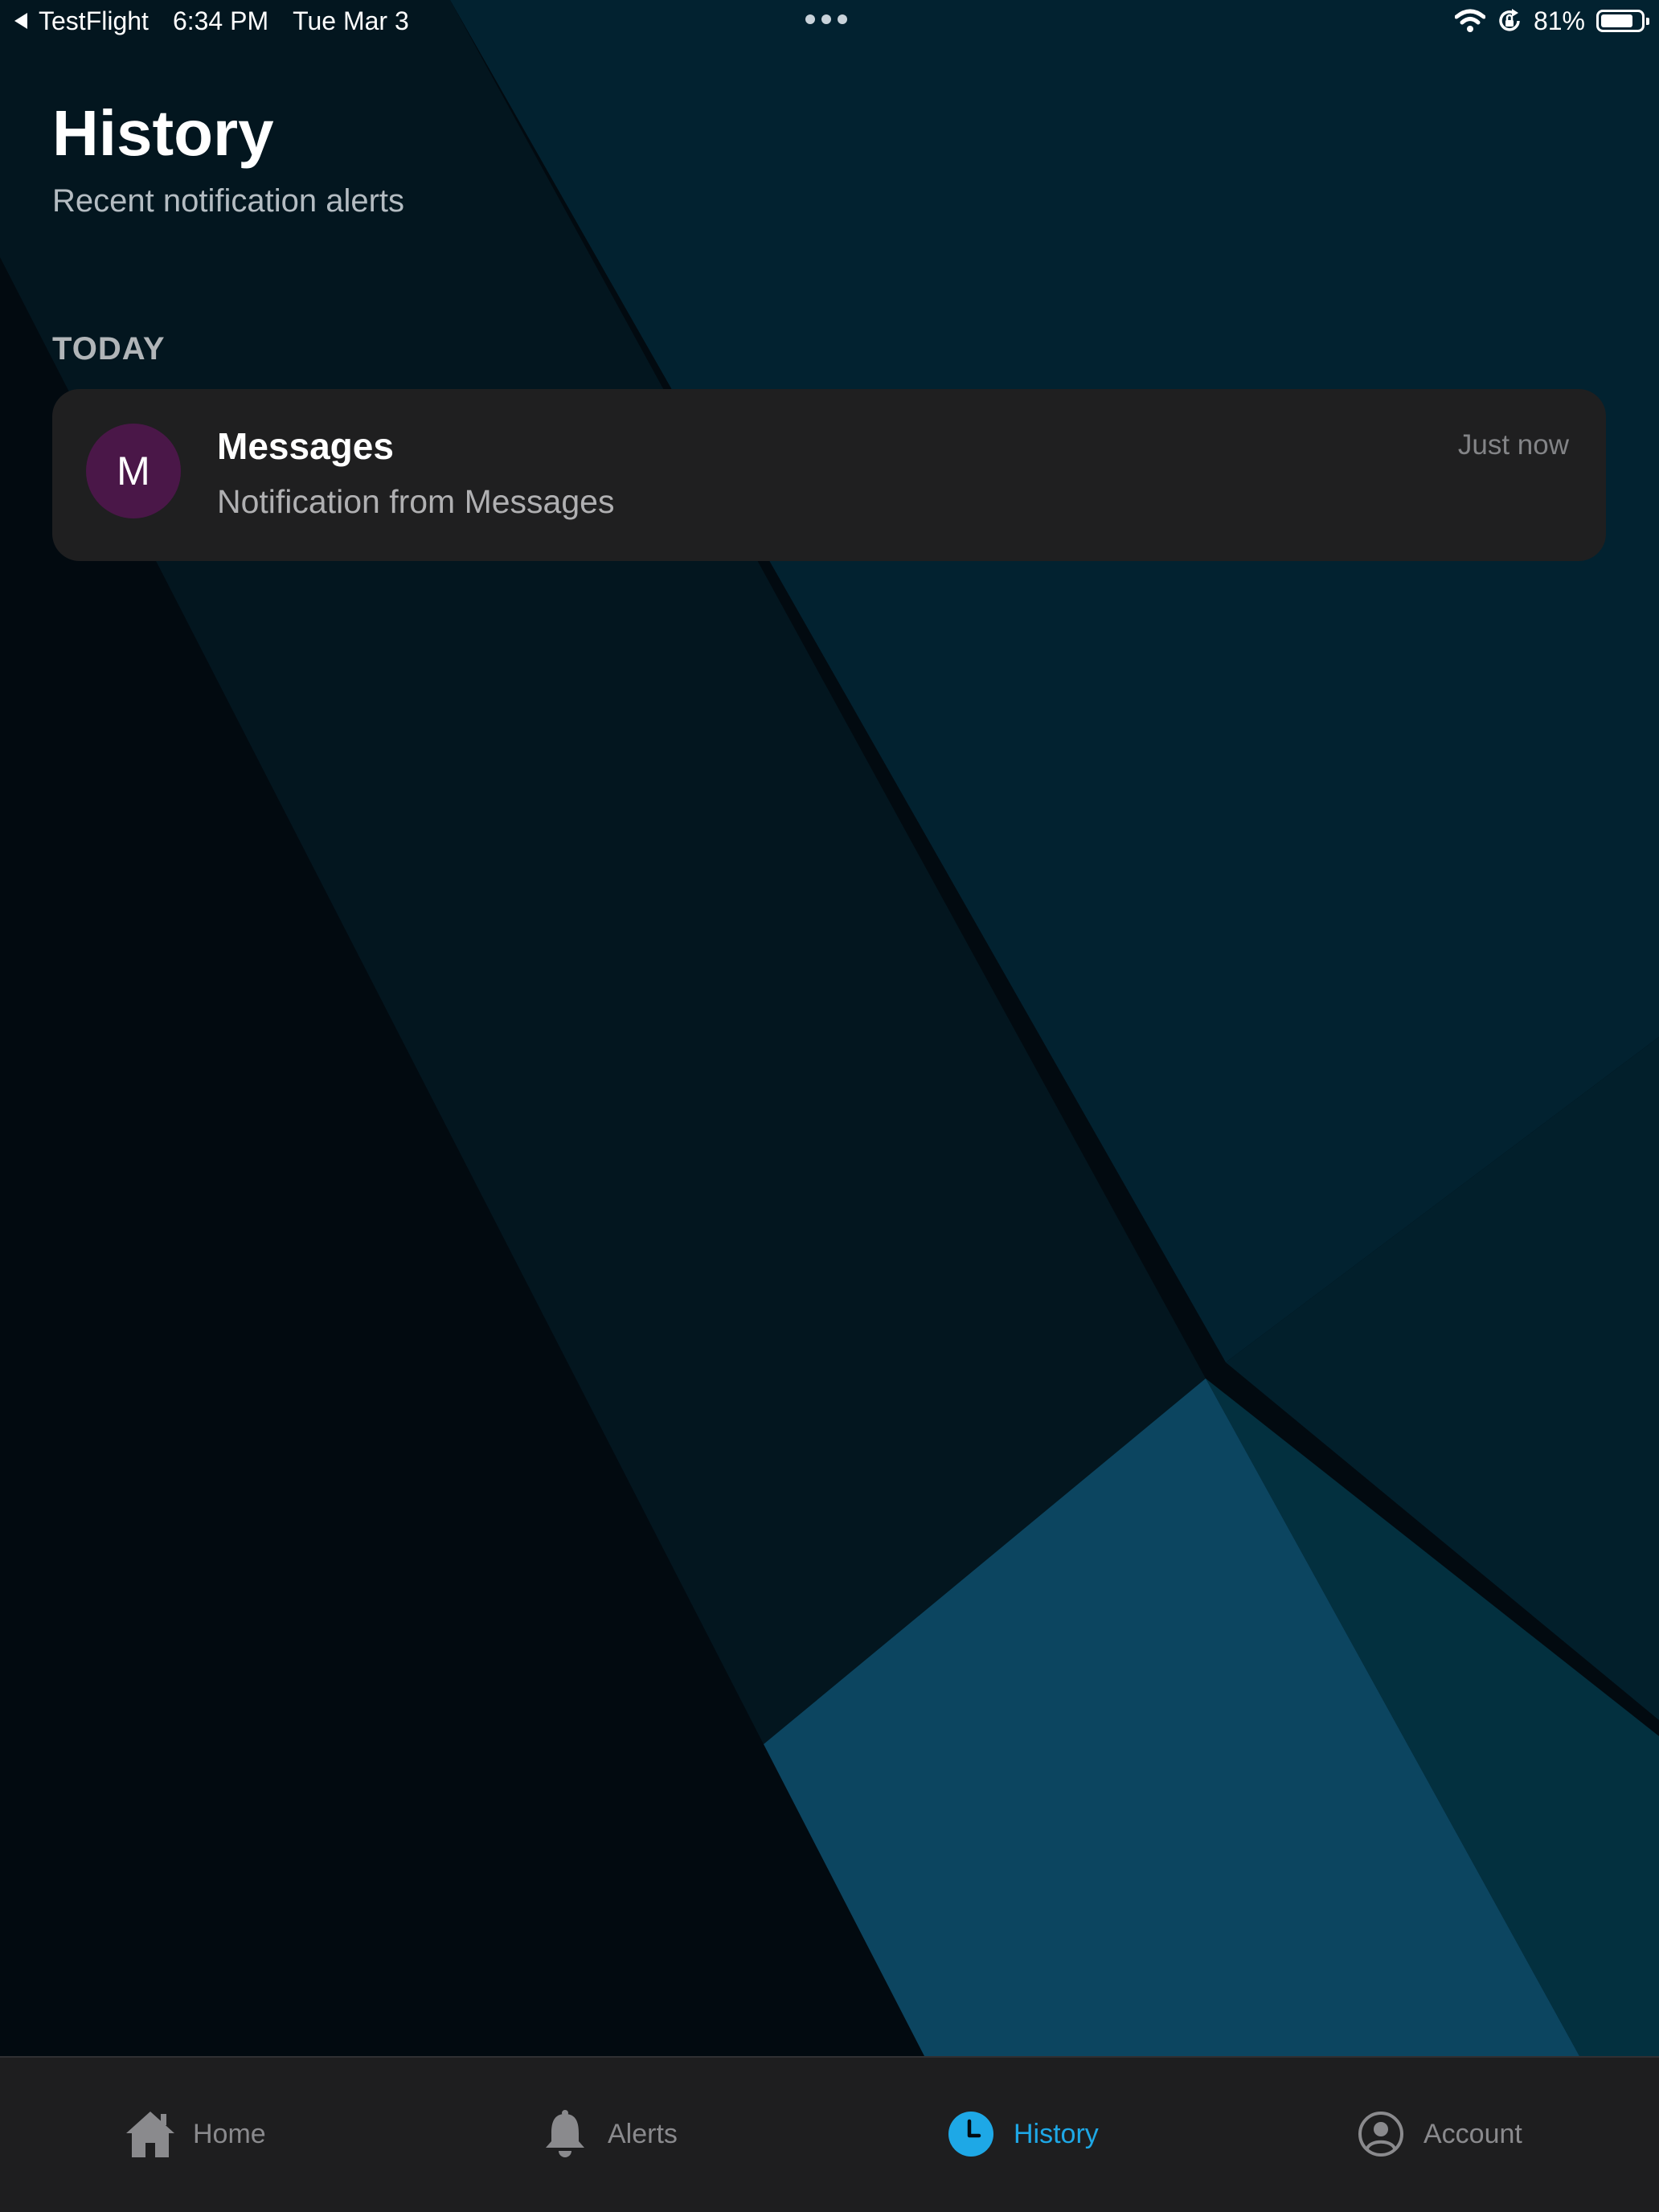 The image size is (1659, 2212). What do you see at coordinates (643, 2133) in the screenshot?
I see `tab-alerts-label: Alerts` at bounding box center [643, 2133].